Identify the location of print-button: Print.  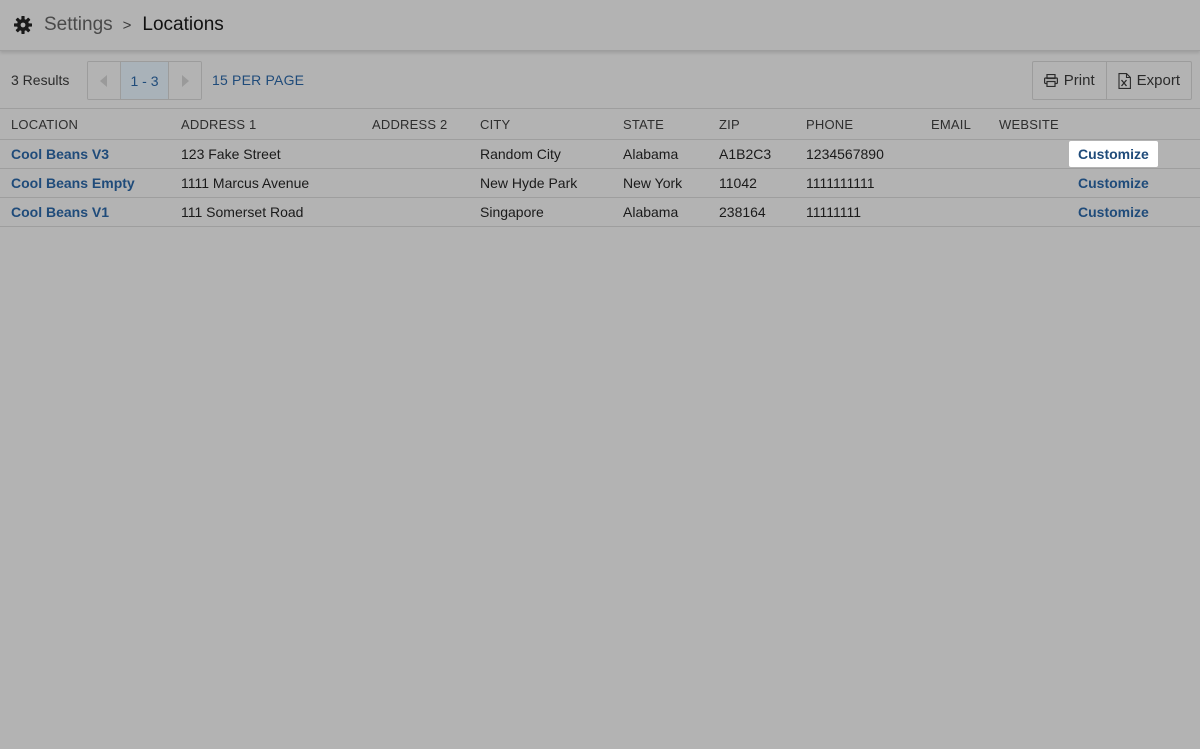
(1069, 80).